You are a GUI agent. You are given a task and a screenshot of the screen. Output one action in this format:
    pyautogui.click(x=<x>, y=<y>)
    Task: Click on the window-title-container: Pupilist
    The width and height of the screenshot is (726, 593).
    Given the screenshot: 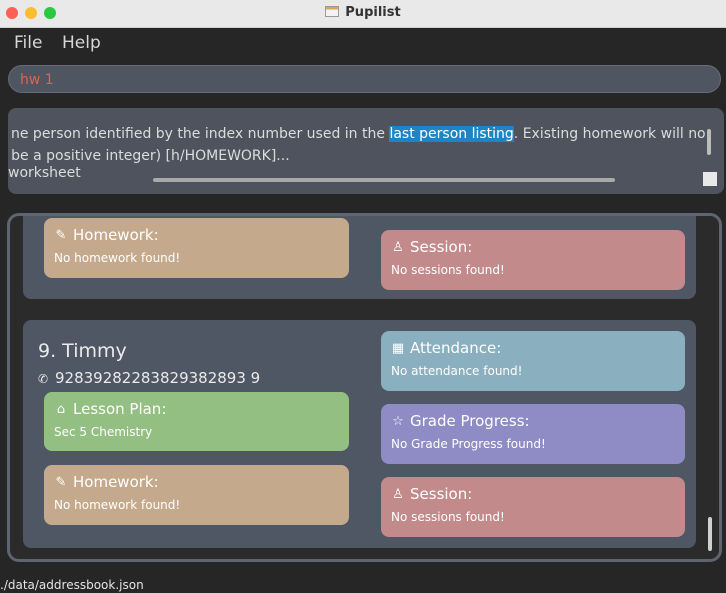 What is the action you would take?
    pyautogui.click(x=363, y=12)
    